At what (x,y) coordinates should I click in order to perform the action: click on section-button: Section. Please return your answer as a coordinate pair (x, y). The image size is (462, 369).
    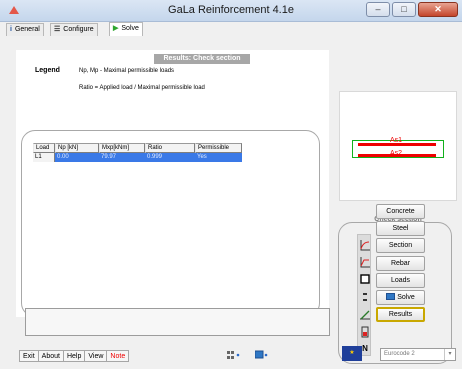
    Looking at the image, I should click on (400, 245).